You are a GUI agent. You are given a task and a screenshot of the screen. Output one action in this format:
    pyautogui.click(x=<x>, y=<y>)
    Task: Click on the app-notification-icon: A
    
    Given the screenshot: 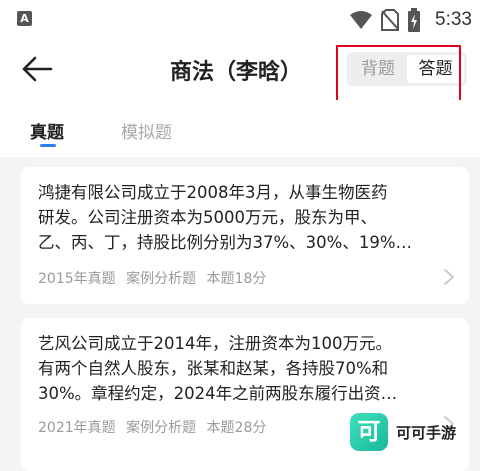 What is the action you would take?
    pyautogui.click(x=24, y=18)
    